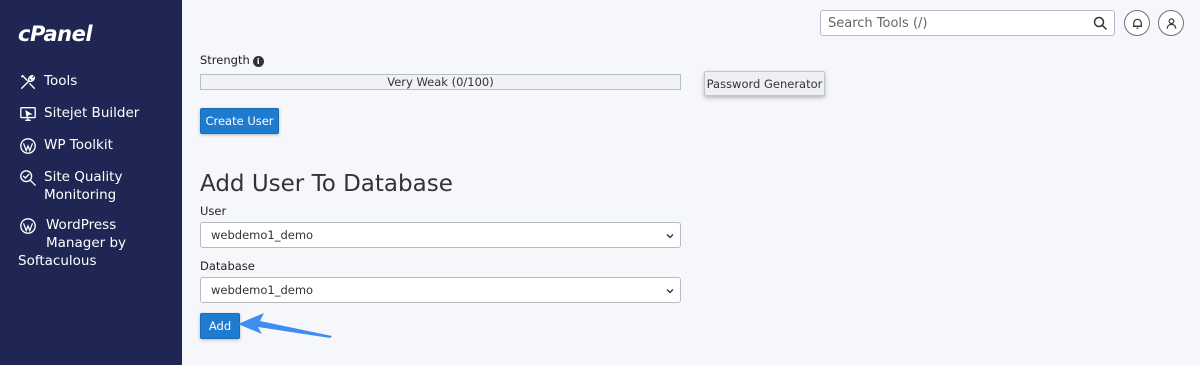 The height and width of the screenshot is (365, 1200). Describe the element at coordinates (98, 186) in the screenshot. I see `sidebar-item-site-quality-monitoring: Site Quality Monitoring` at that location.